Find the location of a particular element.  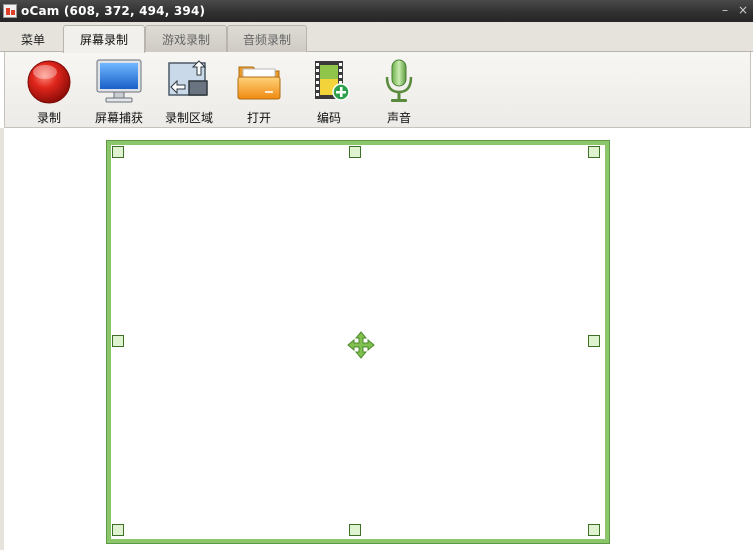

sound-button: 声音 is located at coordinates (399, 91).